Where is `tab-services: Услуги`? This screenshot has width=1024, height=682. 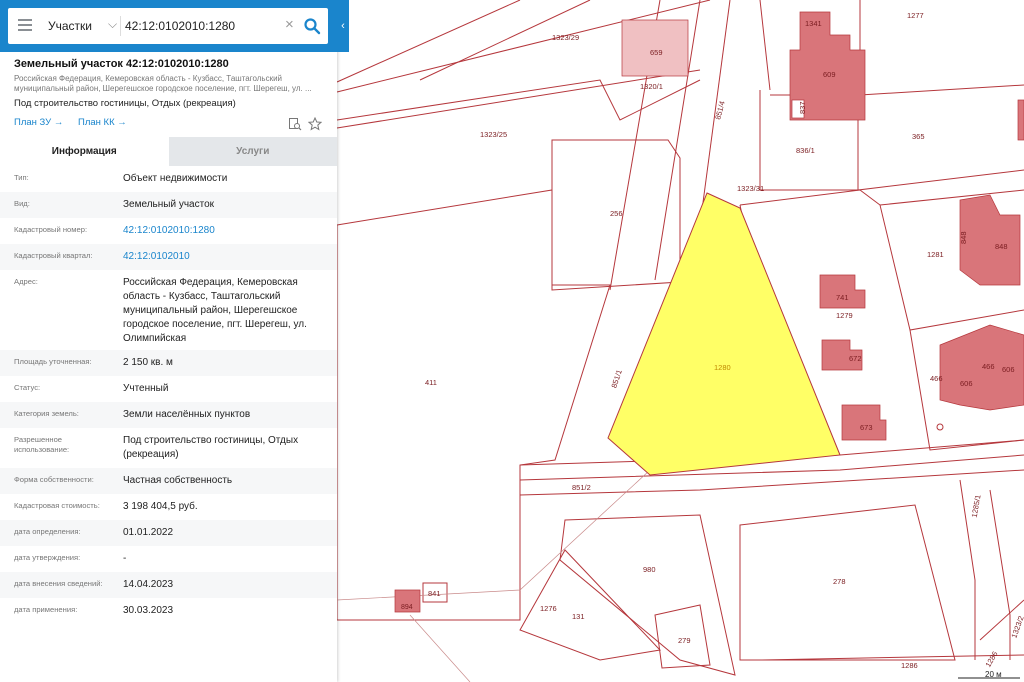
tab-services: Услуги is located at coordinates (252, 151).